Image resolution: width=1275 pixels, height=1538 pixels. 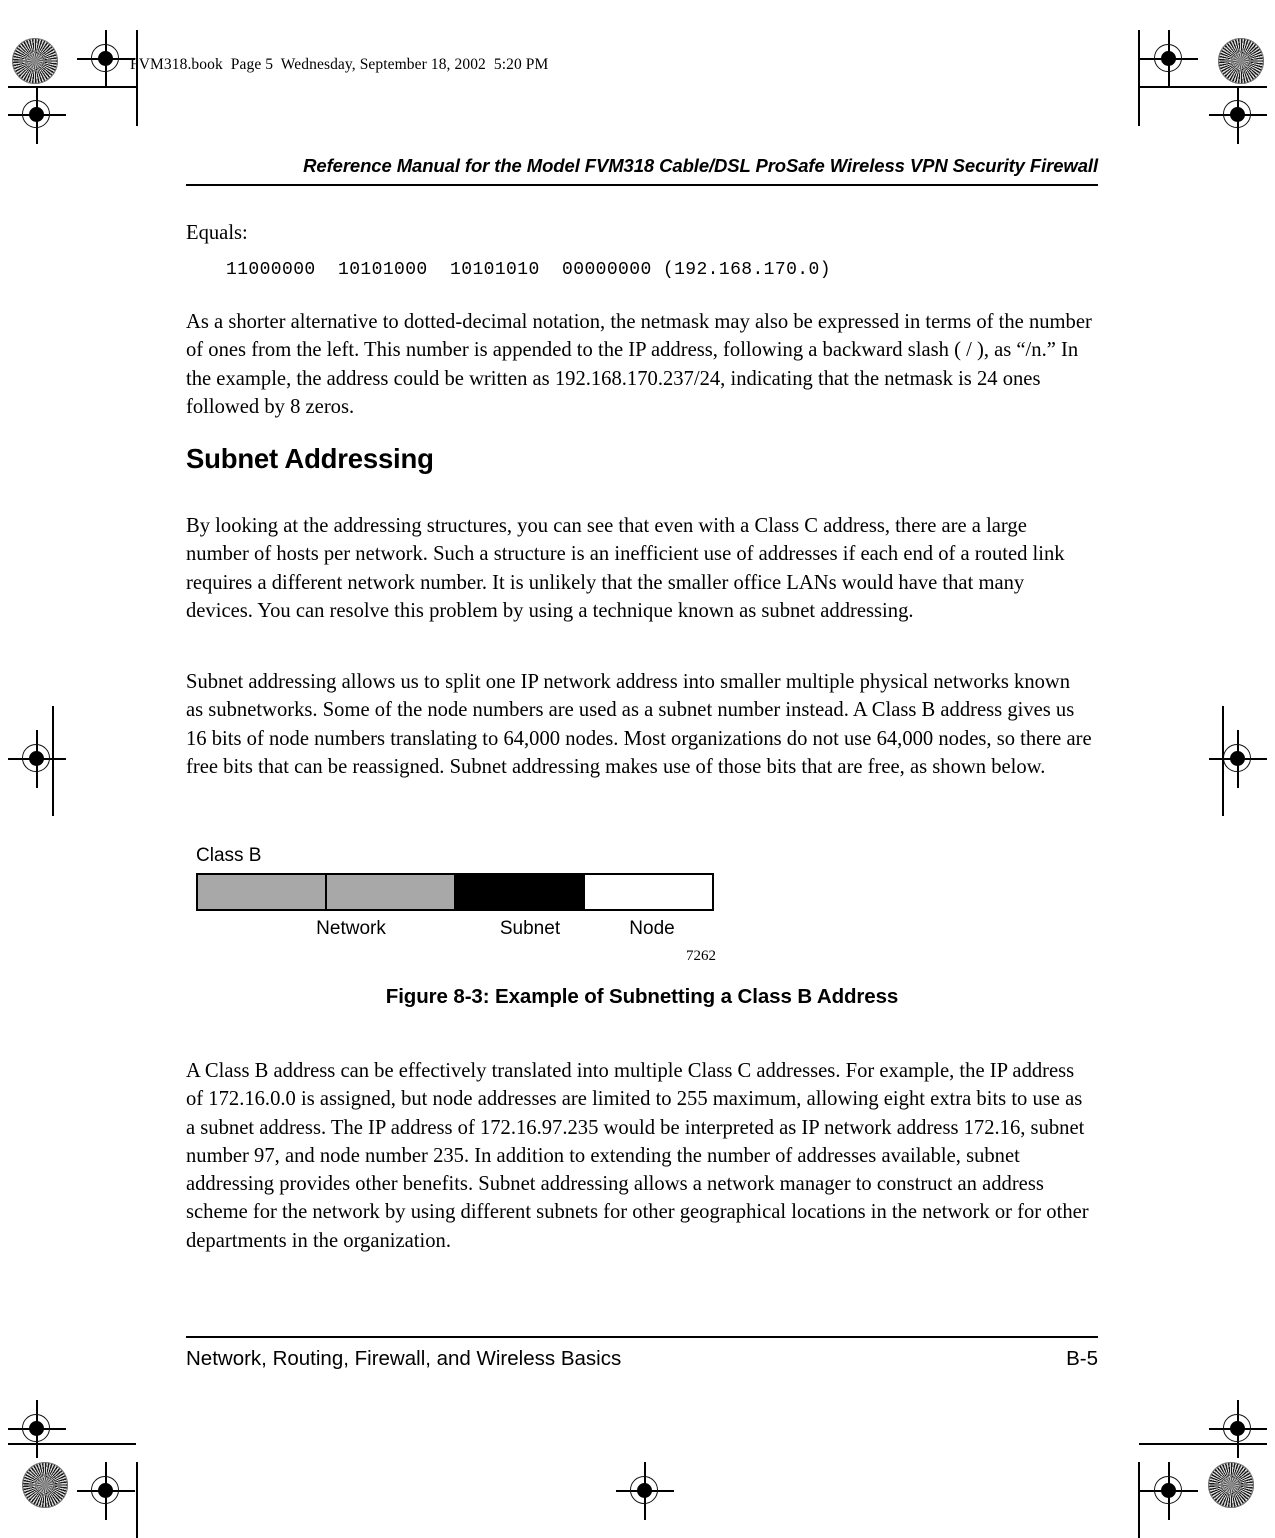 What do you see at coordinates (530, 928) in the screenshot?
I see `figure-label-subnet: Subnet` at bounding box center [530, 928].